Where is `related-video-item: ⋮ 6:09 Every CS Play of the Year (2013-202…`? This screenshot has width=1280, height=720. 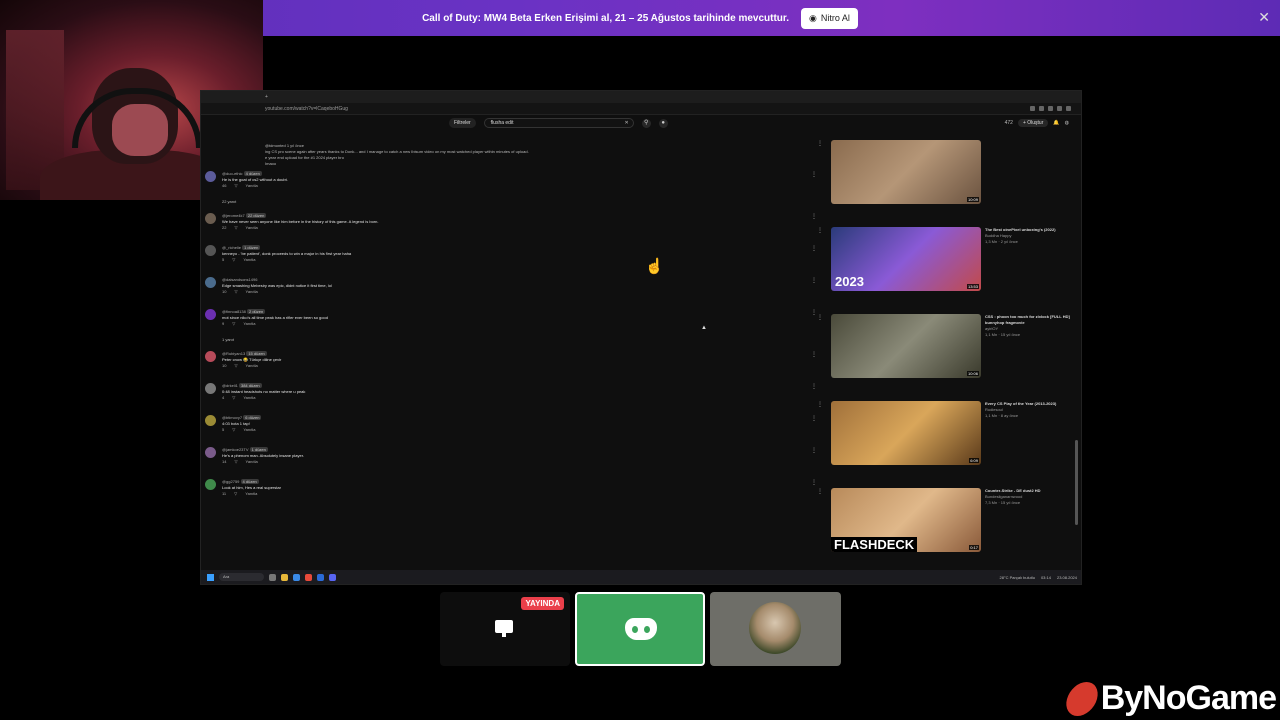
related-video-item: ⋮ 6:09 Every CS Play of the Year (2013-202… is located at coordinates (949, 444).